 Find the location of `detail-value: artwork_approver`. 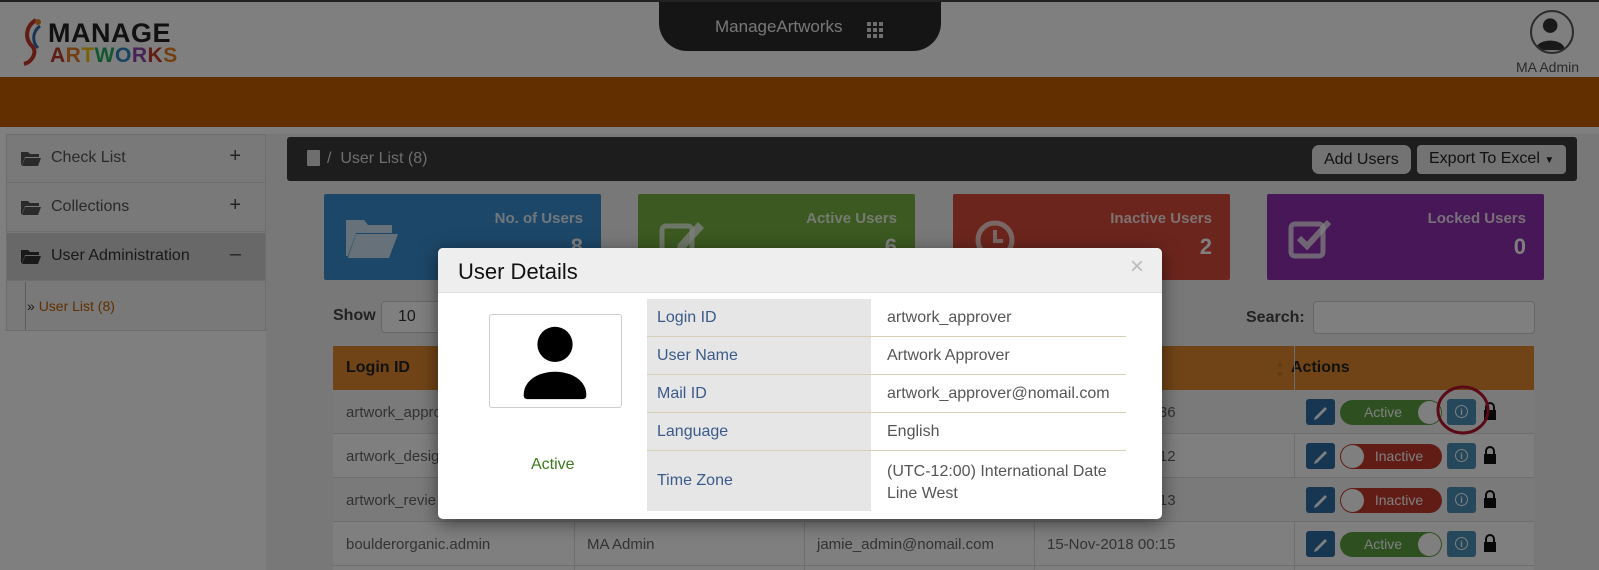

detail-value: artwork_approver is located at coordinates (949, 317).